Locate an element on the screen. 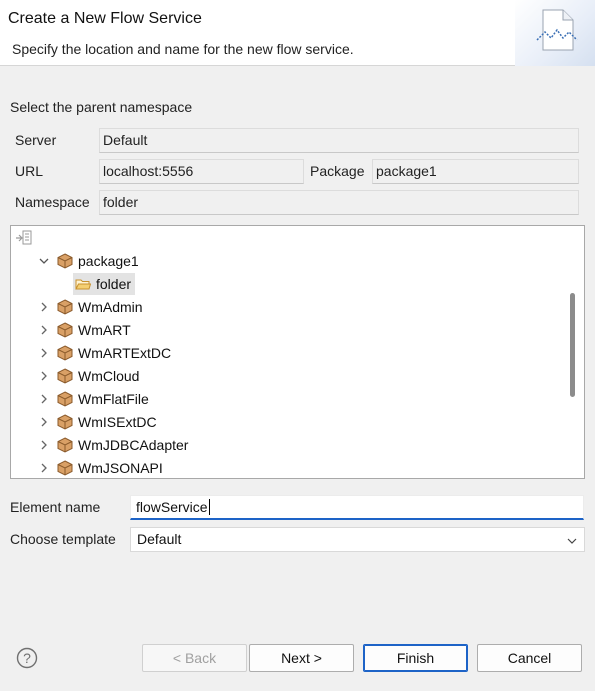  tree-item-package: WmJSONAPI is located at coordinates (100, 467).